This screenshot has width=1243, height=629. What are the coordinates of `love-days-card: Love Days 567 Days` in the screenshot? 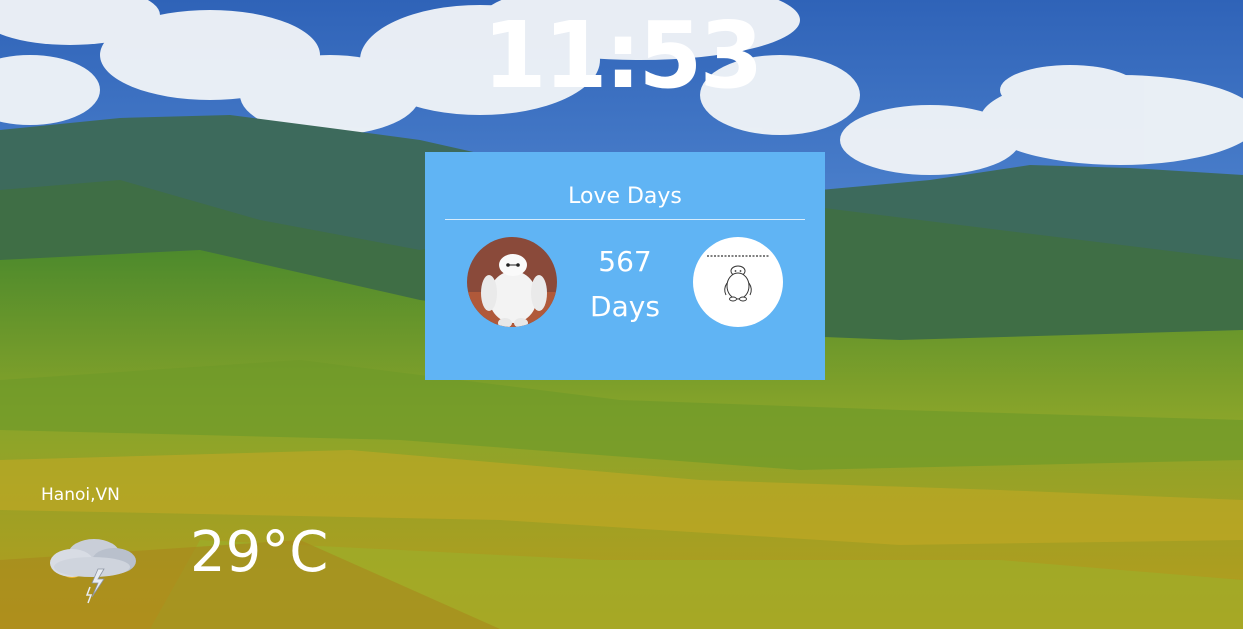 It's located at (625, 266).